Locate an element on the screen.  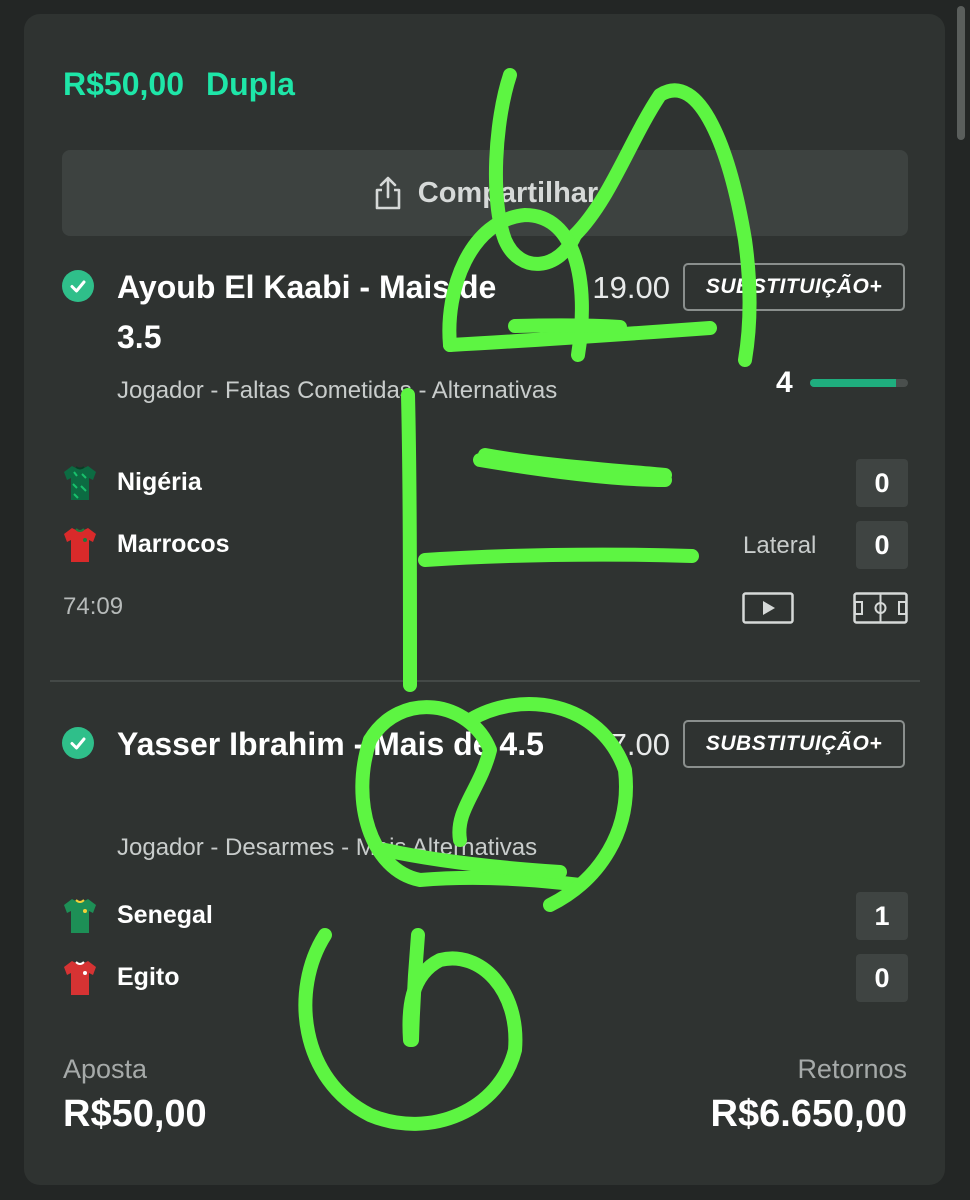
selection-title: Yasser Ibrahim - Mais de 4.5 is located at coordinates (330, 744).